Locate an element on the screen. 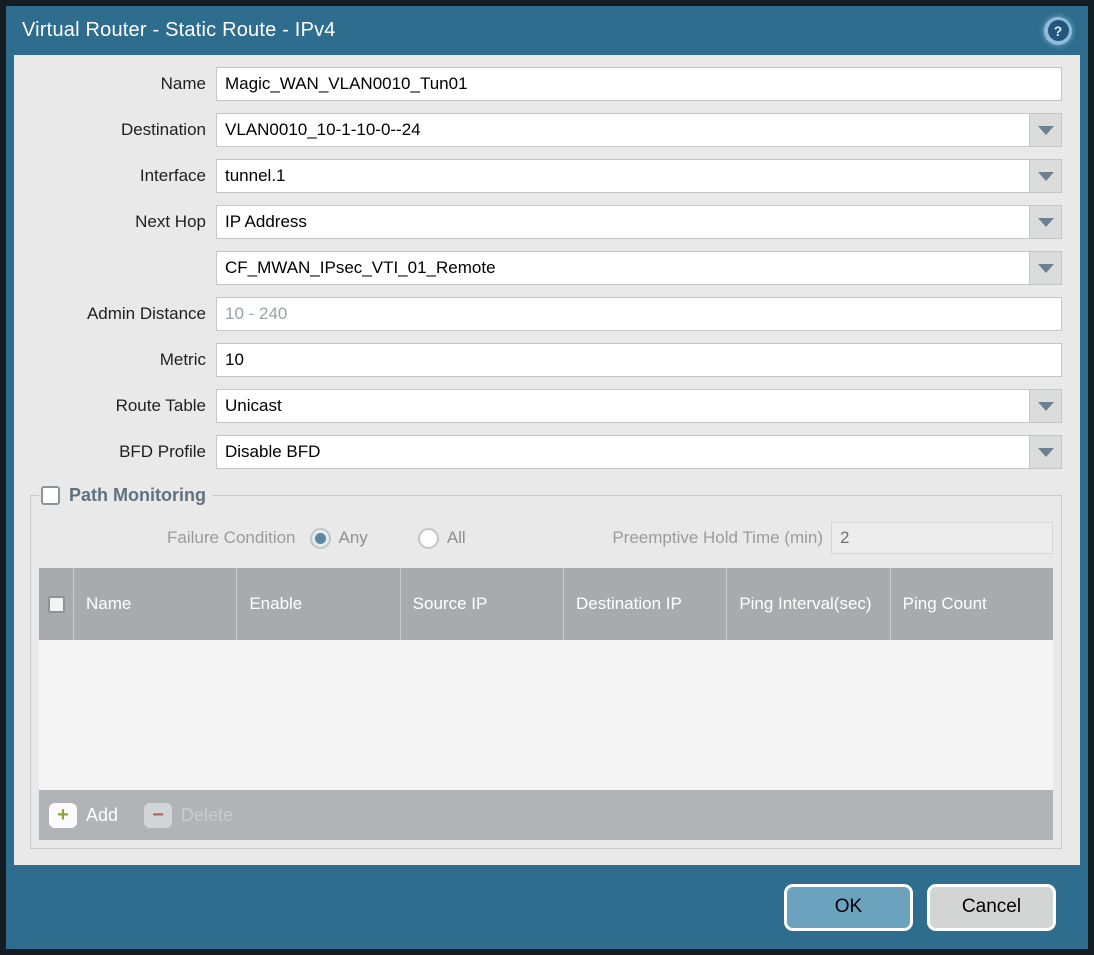  route-table-dropdown-button is located at coordinates (1045, 406).